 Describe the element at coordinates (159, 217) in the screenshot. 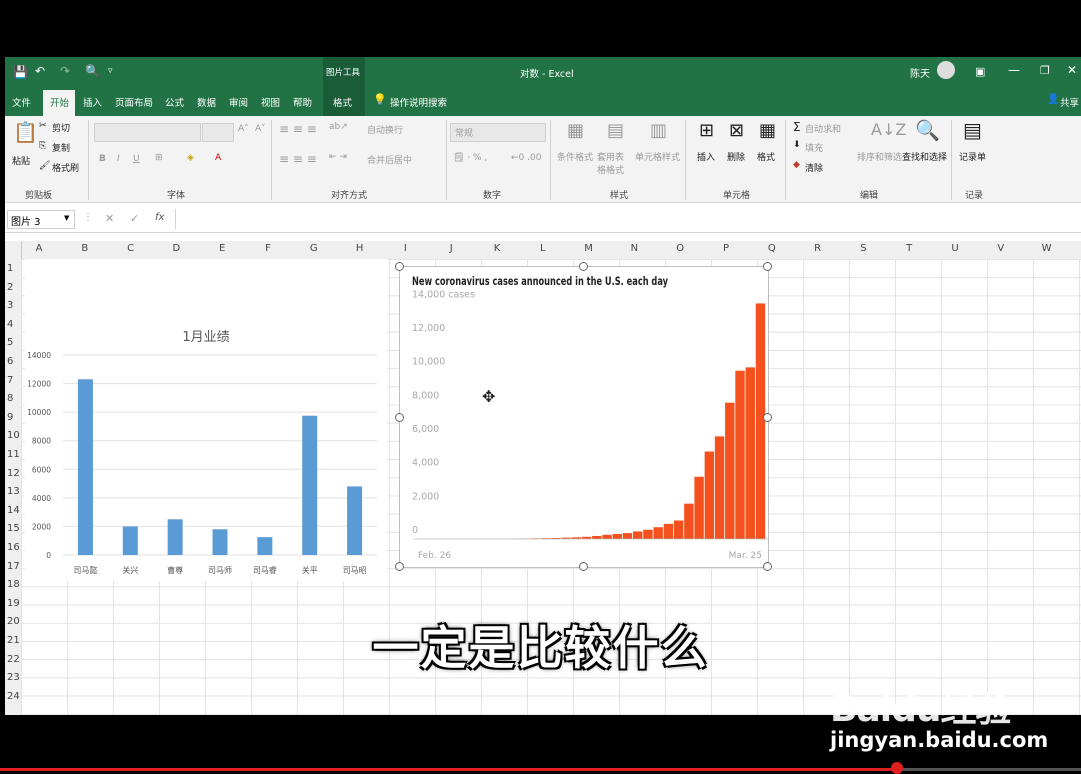

I see `insert-function-button: fx` at that location.